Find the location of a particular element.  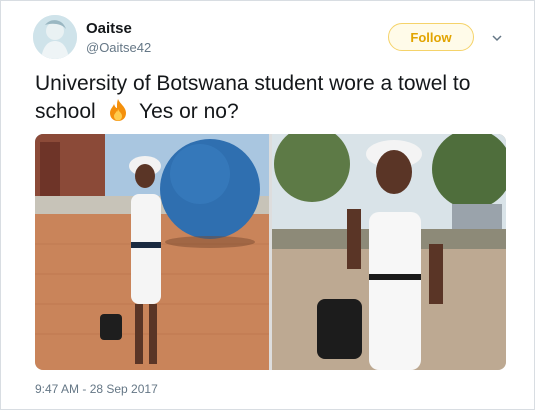

avatar-image is located at coordinates (55, 37).